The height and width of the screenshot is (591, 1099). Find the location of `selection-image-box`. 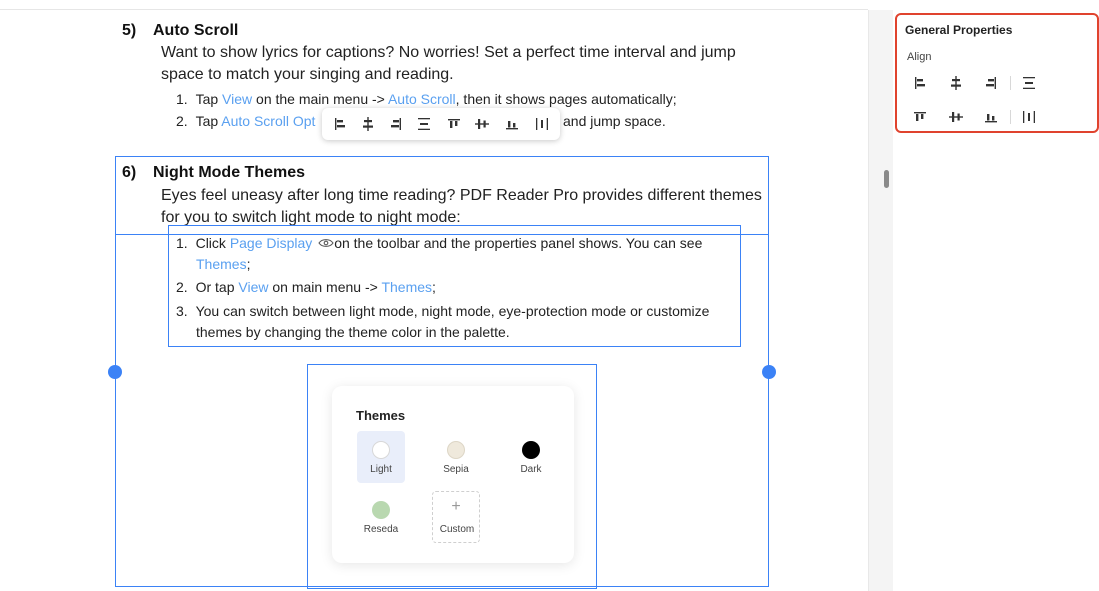

selection-image-box is located at coordinates (452, 476).